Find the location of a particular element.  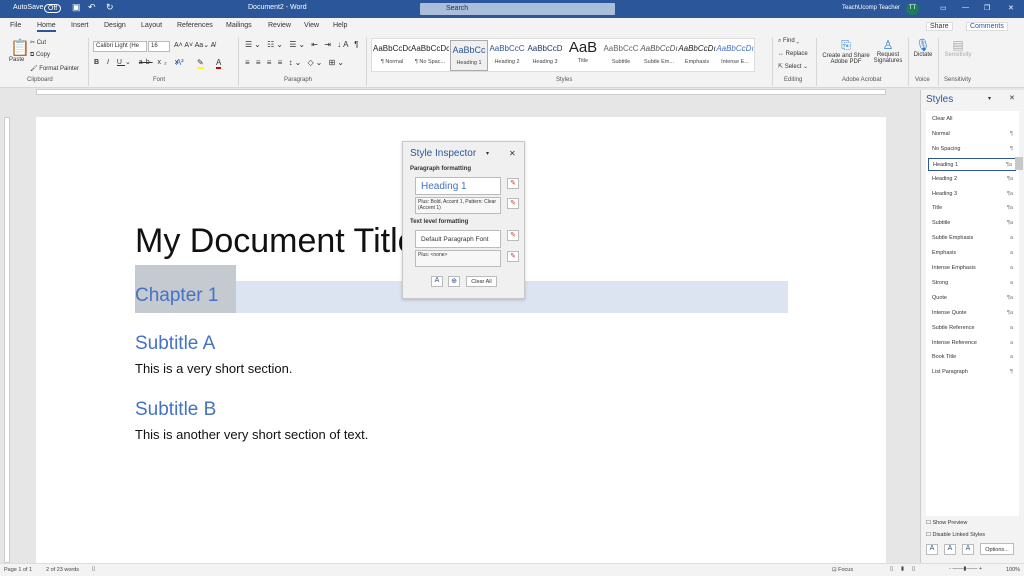

ribbon-display-icon: ▭ is located at coordinates (943, 8).